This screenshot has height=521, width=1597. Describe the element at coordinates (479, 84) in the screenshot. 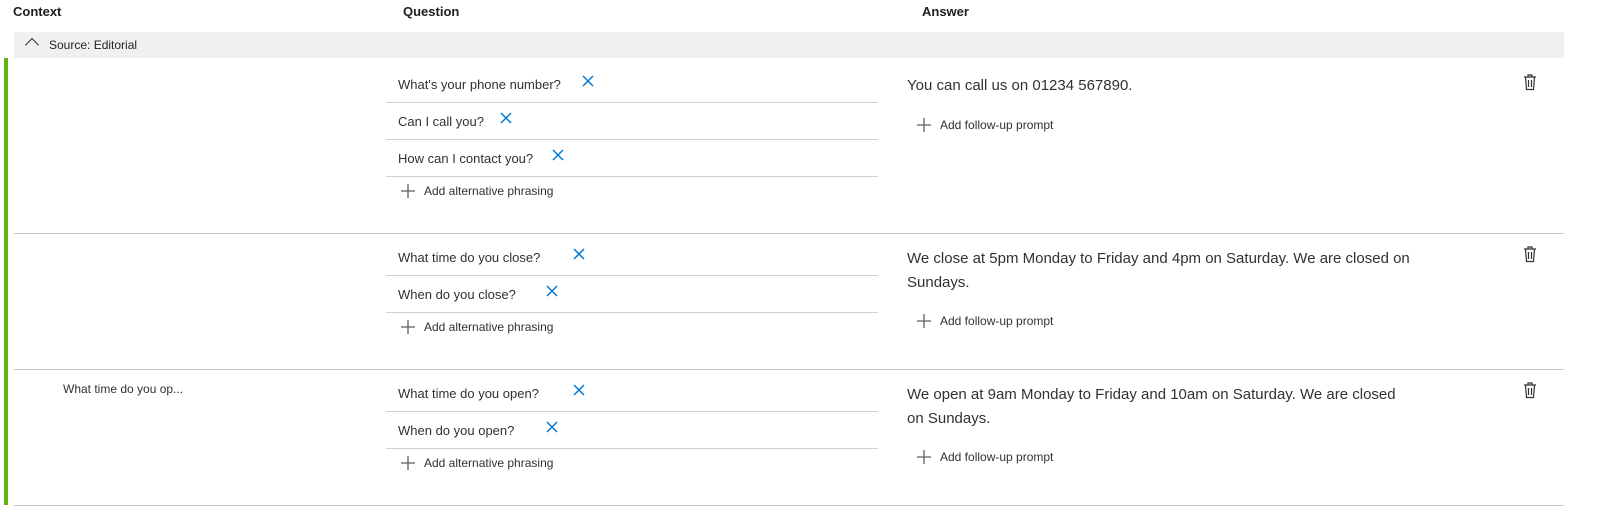

I see `question-text: What's your phone number?` at that location.